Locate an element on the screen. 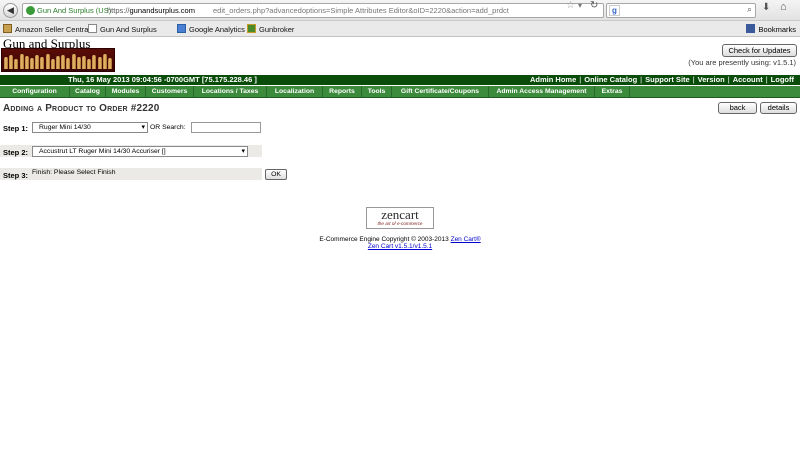 The height and width of the screenshot is (464, 800). bookmark-gun-and-surplus: Gun And Surplus is located at coordinates (122, 29).